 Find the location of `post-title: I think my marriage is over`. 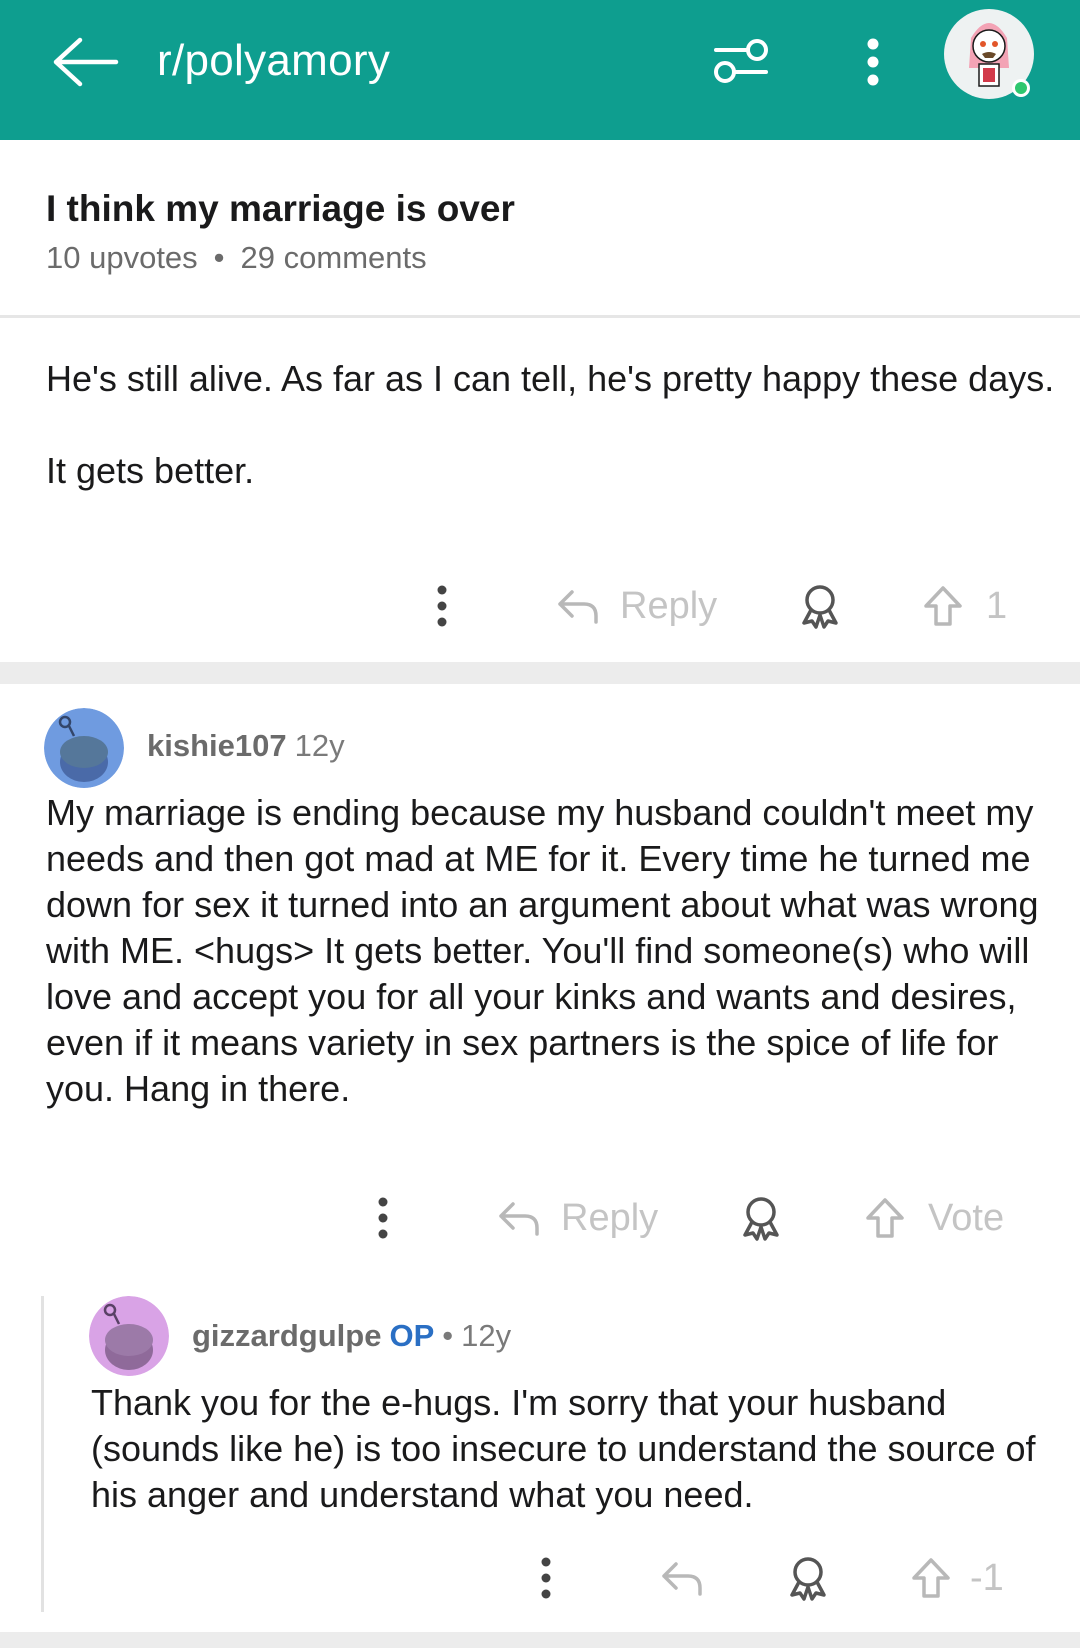

post-title: I think my marriage is over is located at coordinates (280, 209).